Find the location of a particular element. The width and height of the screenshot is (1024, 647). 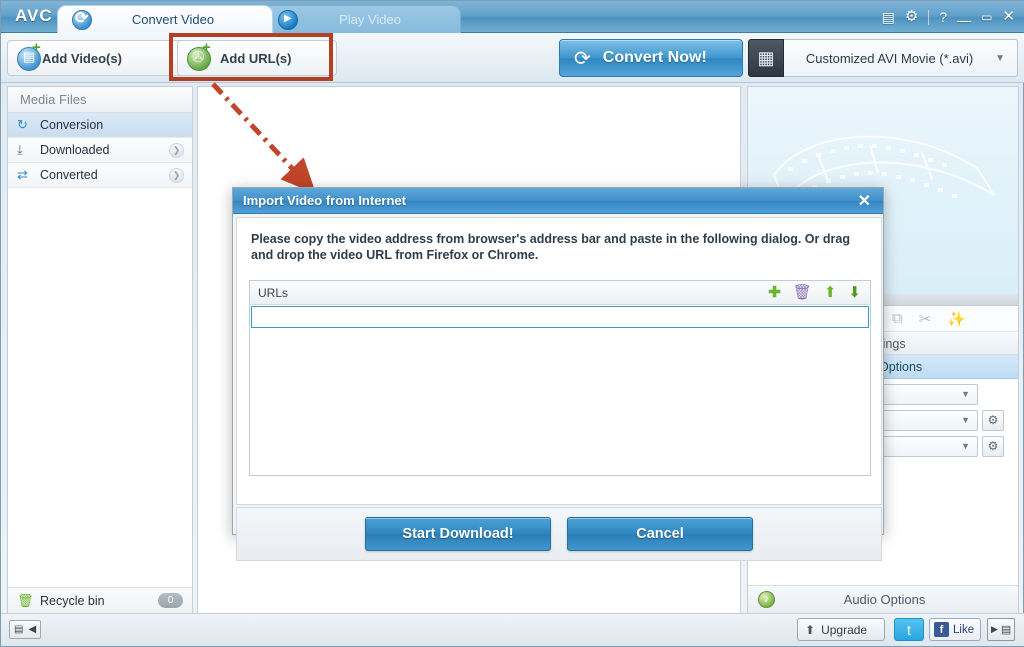

delete-url-icon: 🗑 is located at coordinates (802, 292).